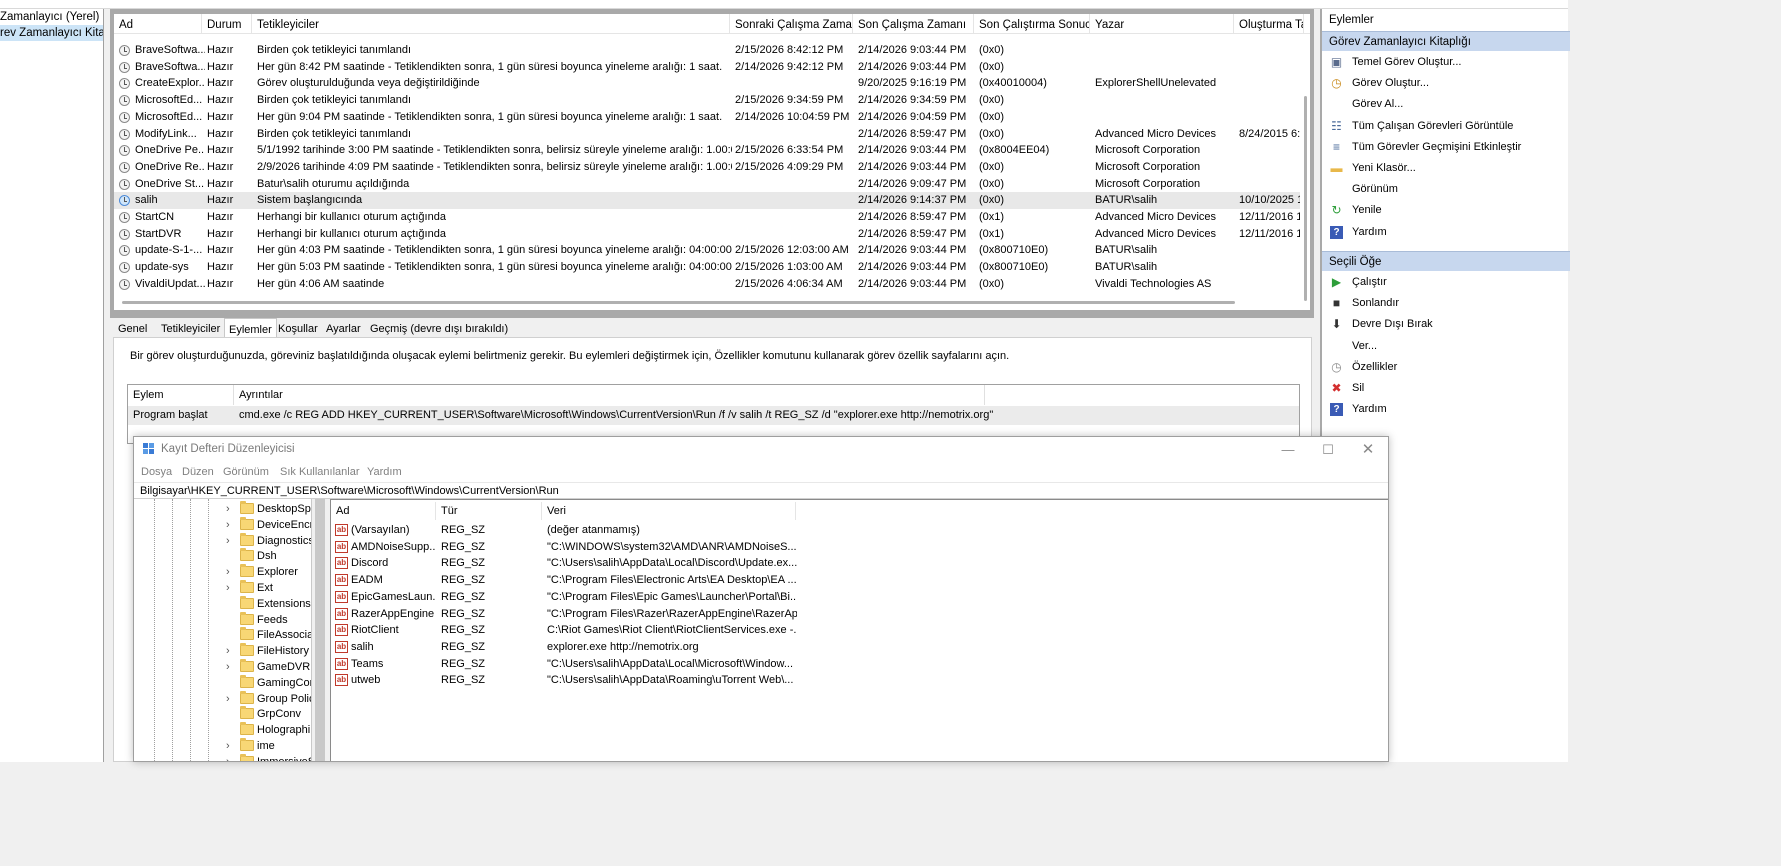 This screenshot has width=1781, height=866. I want to click on action-sonland-r: ■ Sonlandır, so click(1446, 303).